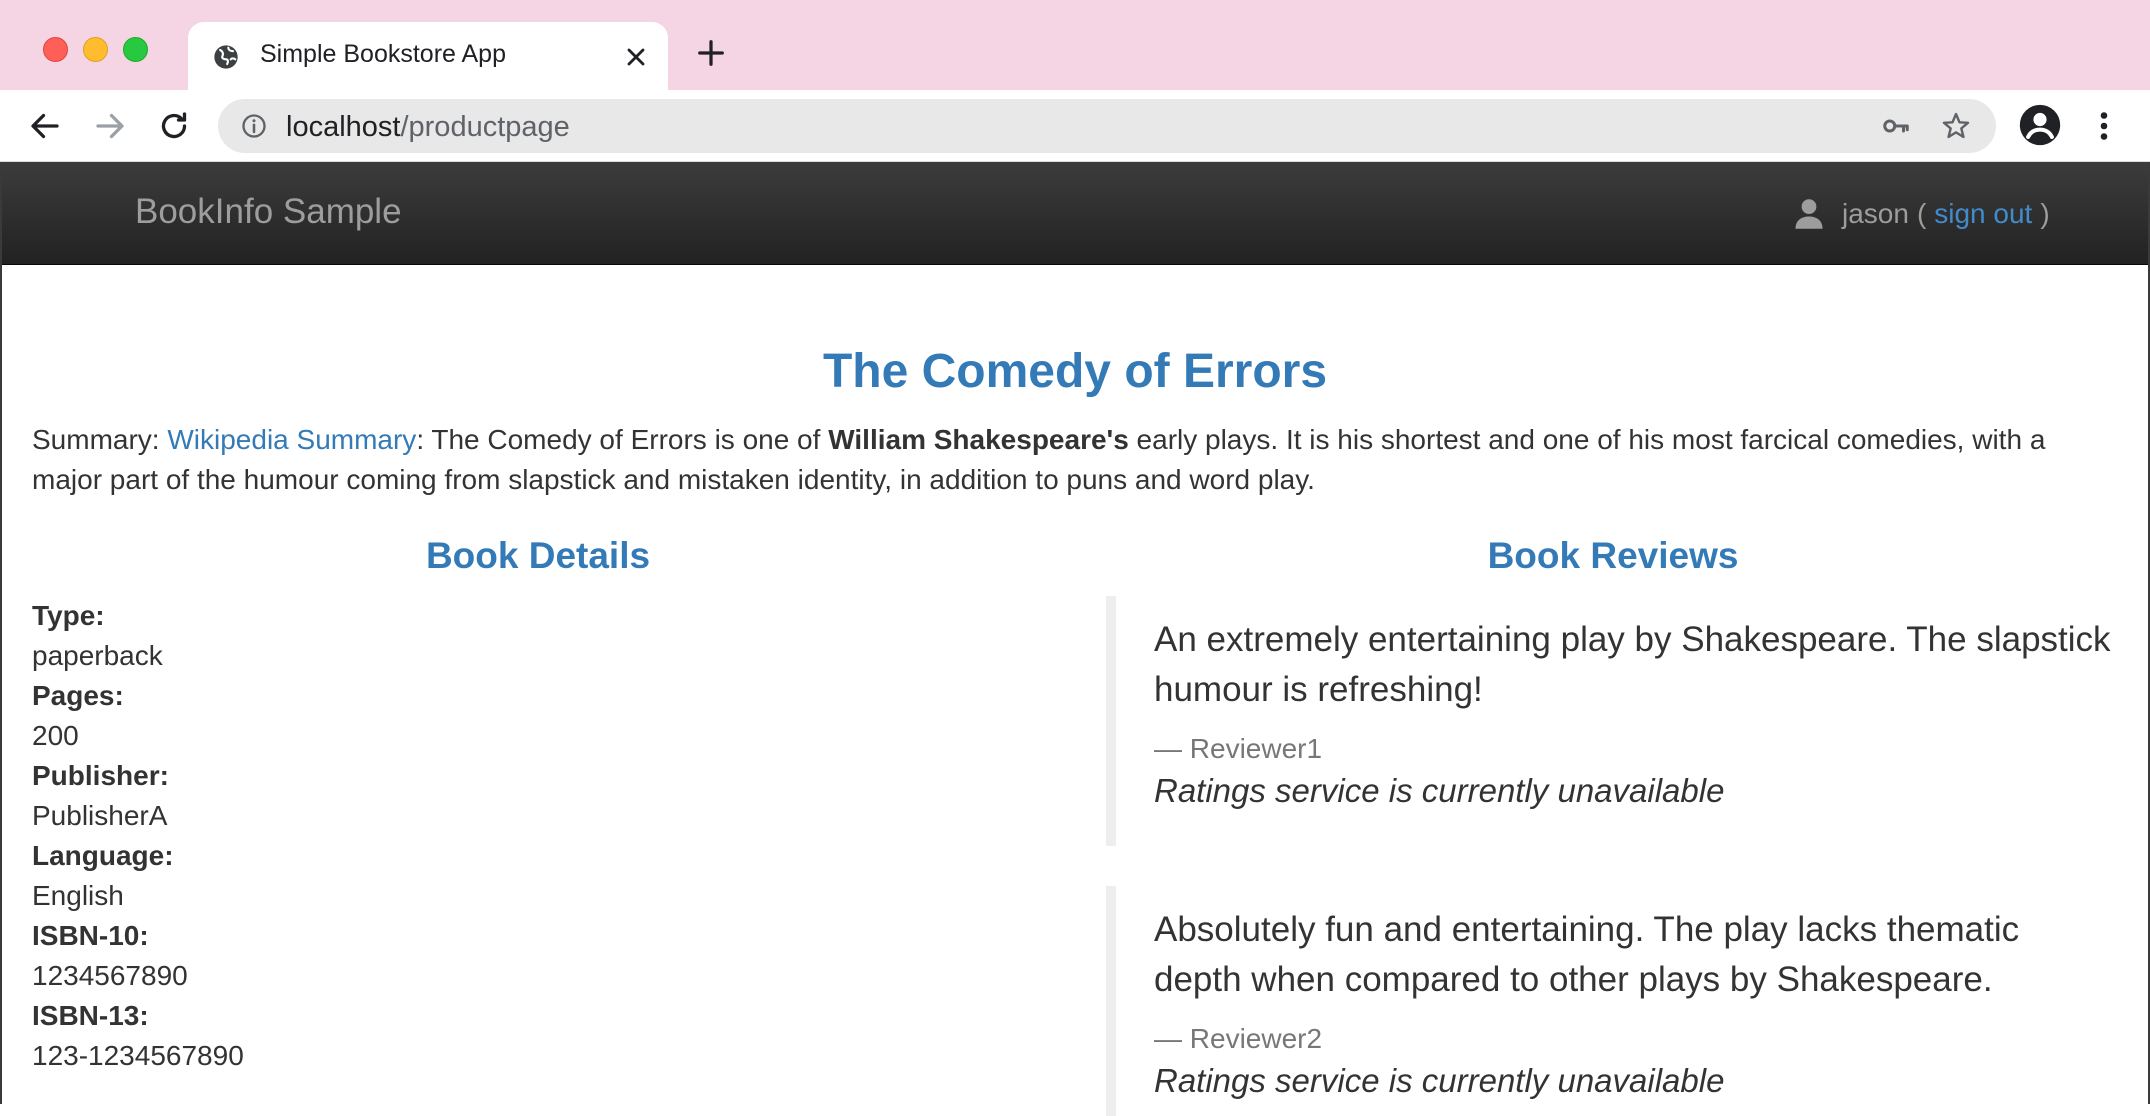  I want to click on detail-value-type: paperback, so click(97, 655).